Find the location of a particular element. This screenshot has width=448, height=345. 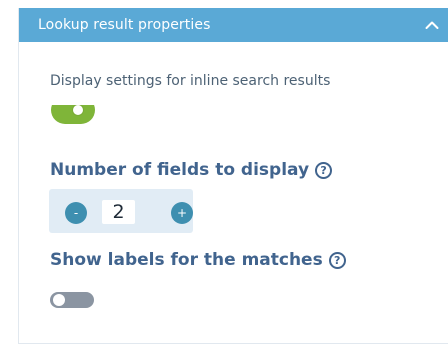

display-toggle-wrap is located at coordinates (73, 116).